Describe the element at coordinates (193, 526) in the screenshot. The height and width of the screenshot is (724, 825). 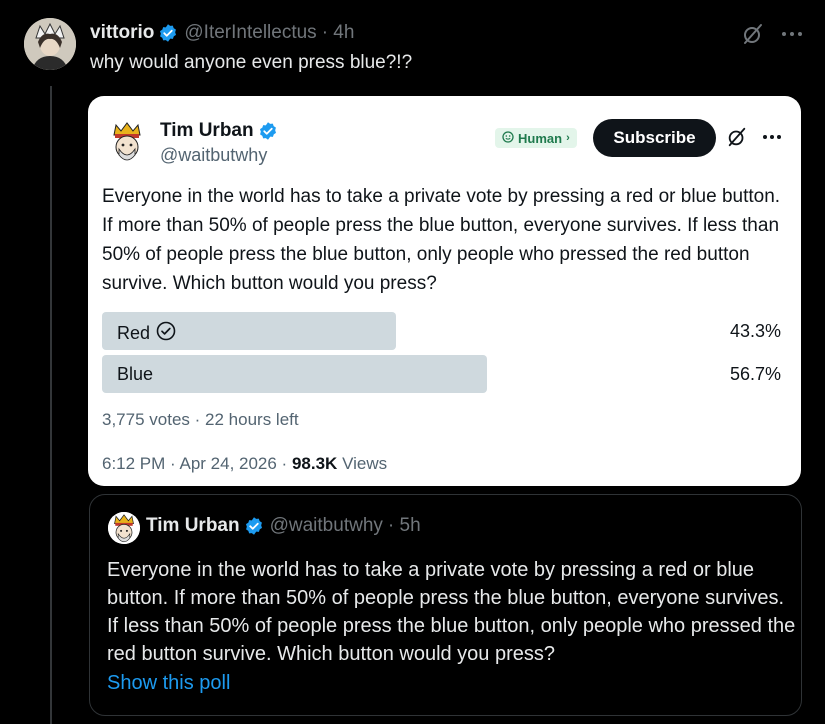
I see `quote-author-name: Tim Urban` at that location.